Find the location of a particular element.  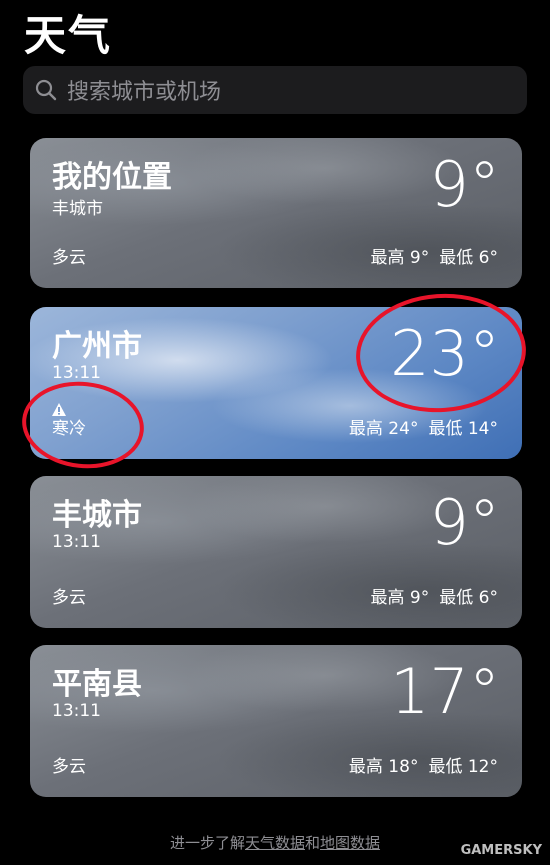

high-temperature: 最高 18° is located at coordinates (383, 767).